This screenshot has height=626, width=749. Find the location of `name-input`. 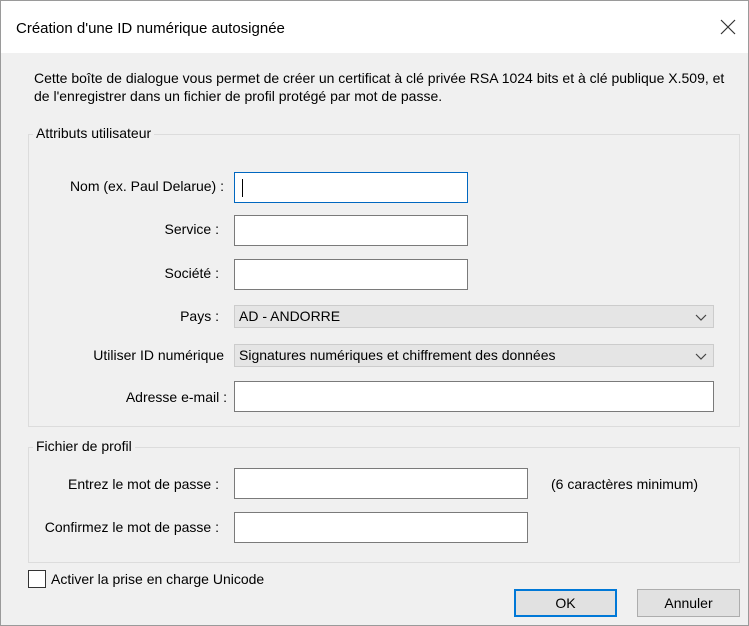

name-input is located at coordinates (351, 187).